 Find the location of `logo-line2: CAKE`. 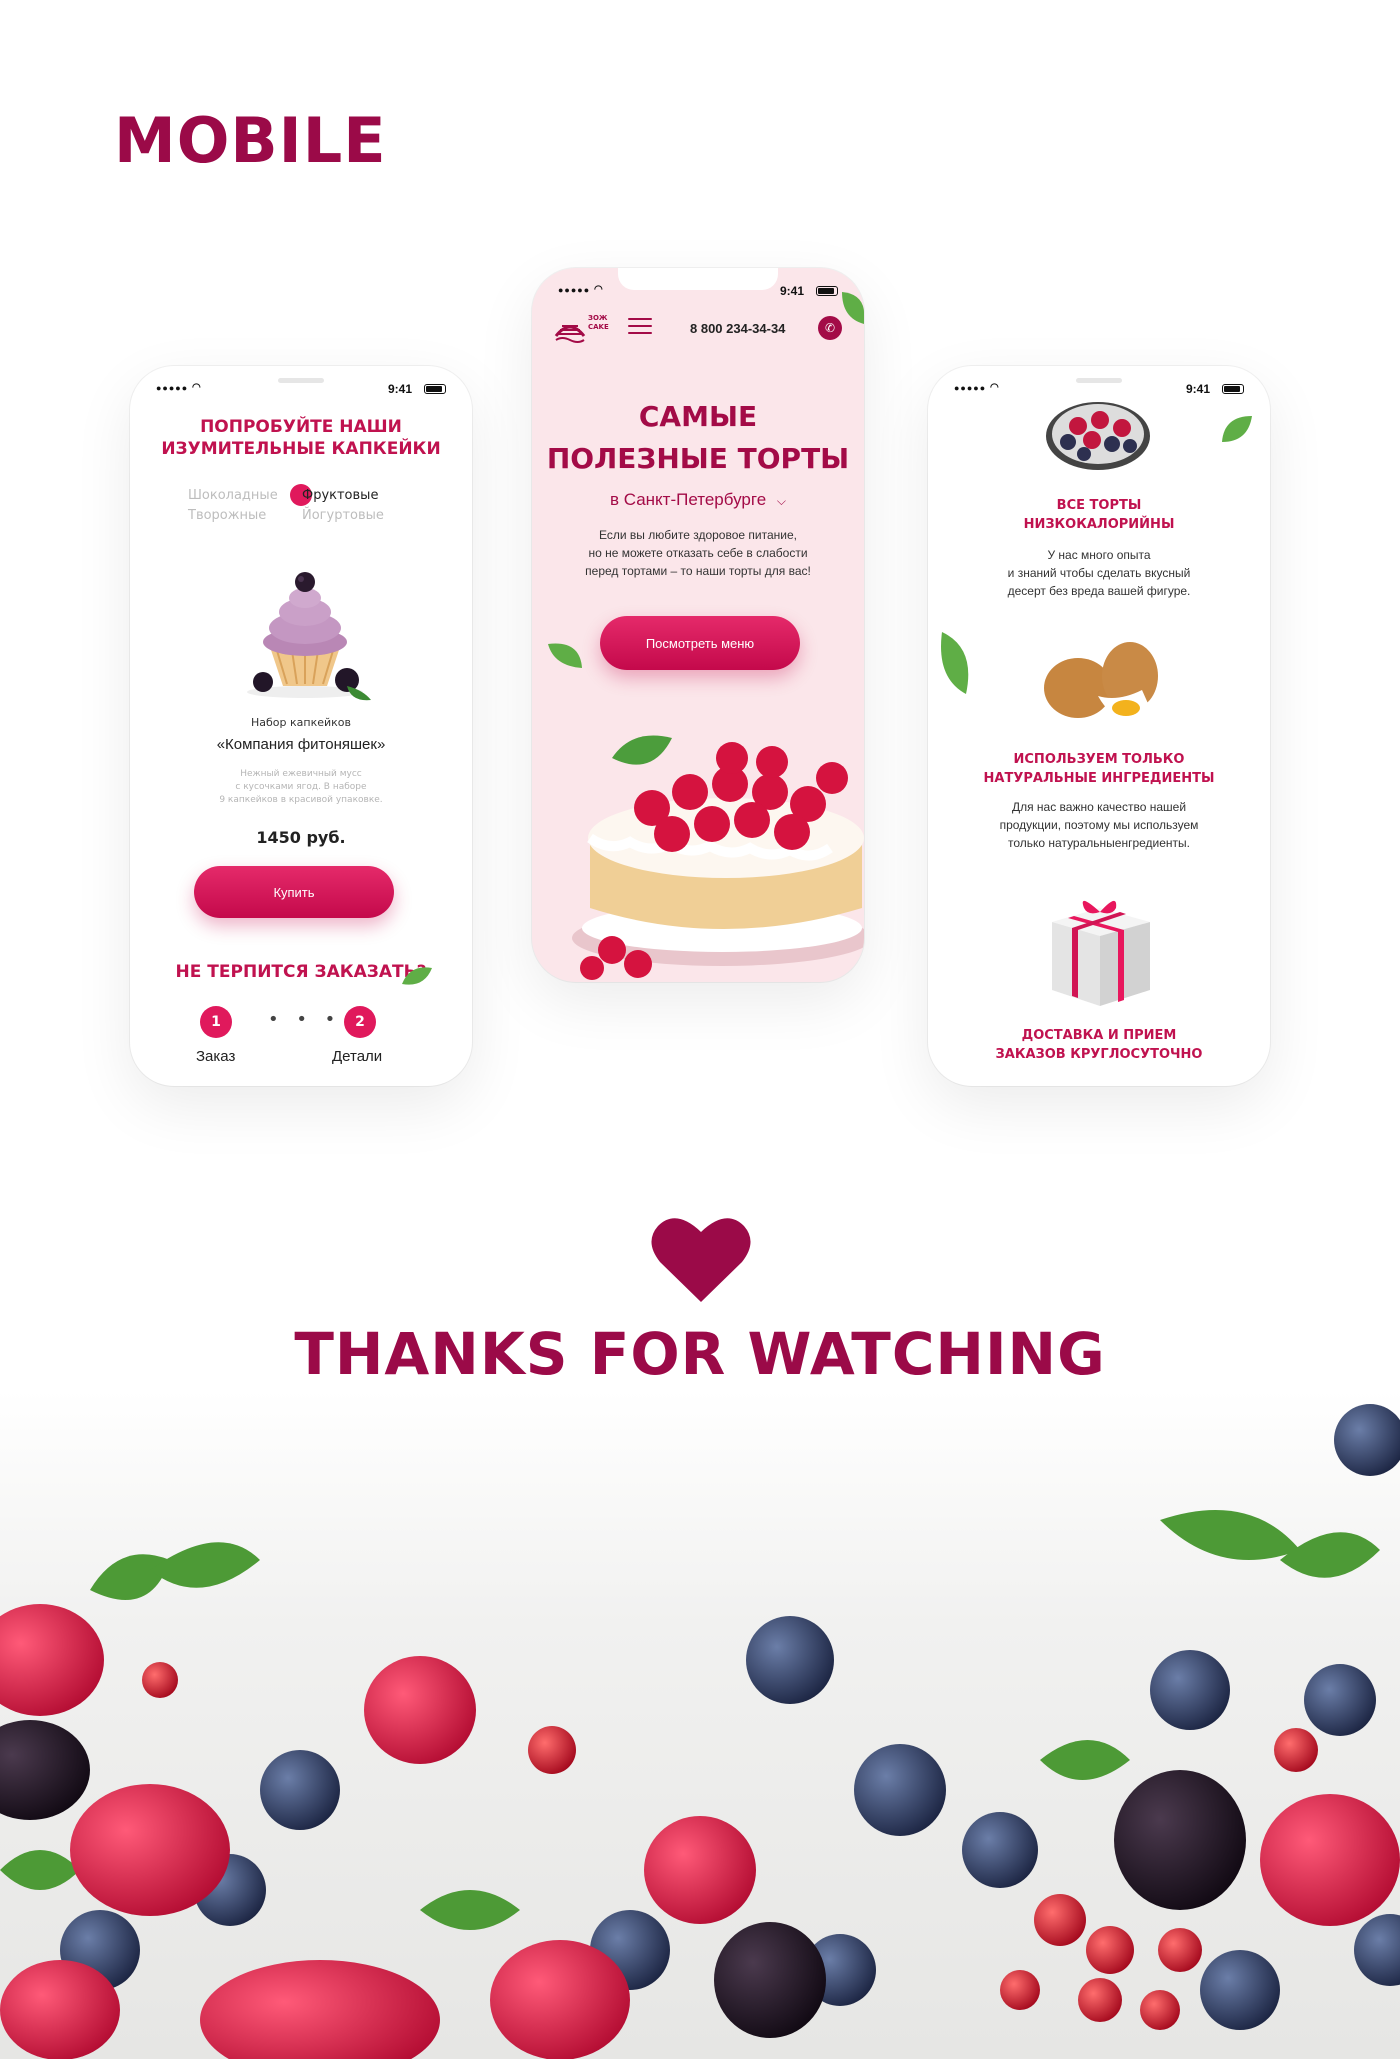

logo-line2: CAKE is located at coordinates (598, 327).